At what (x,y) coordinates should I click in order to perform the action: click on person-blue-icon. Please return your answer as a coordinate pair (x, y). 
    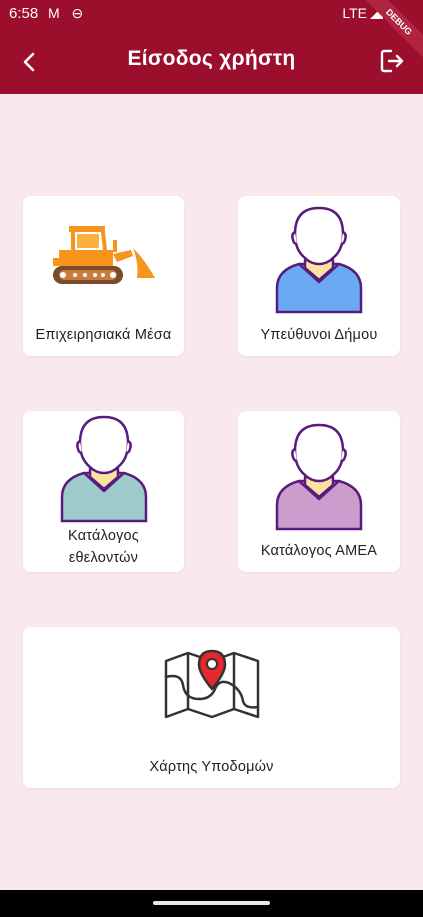
    Looking at the image, I should click on (319, 260).